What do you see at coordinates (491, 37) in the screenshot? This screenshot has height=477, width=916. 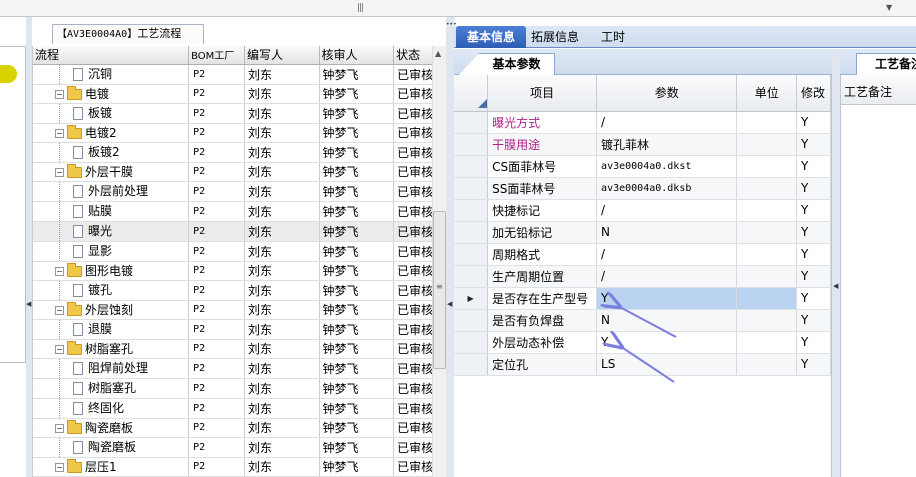 I see `tab-basic-info: 基本信息` at bounding box center [491, 37].